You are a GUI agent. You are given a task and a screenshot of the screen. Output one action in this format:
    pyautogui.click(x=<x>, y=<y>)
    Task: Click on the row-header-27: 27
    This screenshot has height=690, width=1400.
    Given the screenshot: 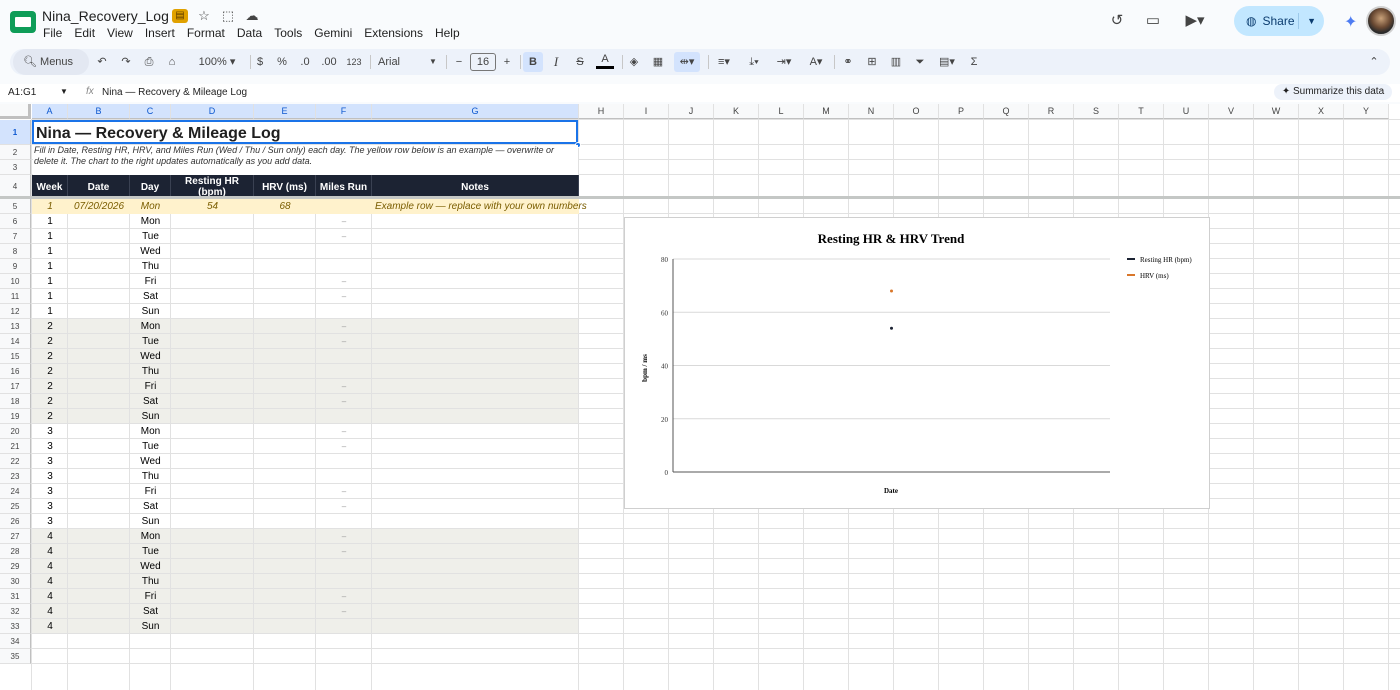 What is the action you would take?
    pyautogui.click(x=15, y=536)
    